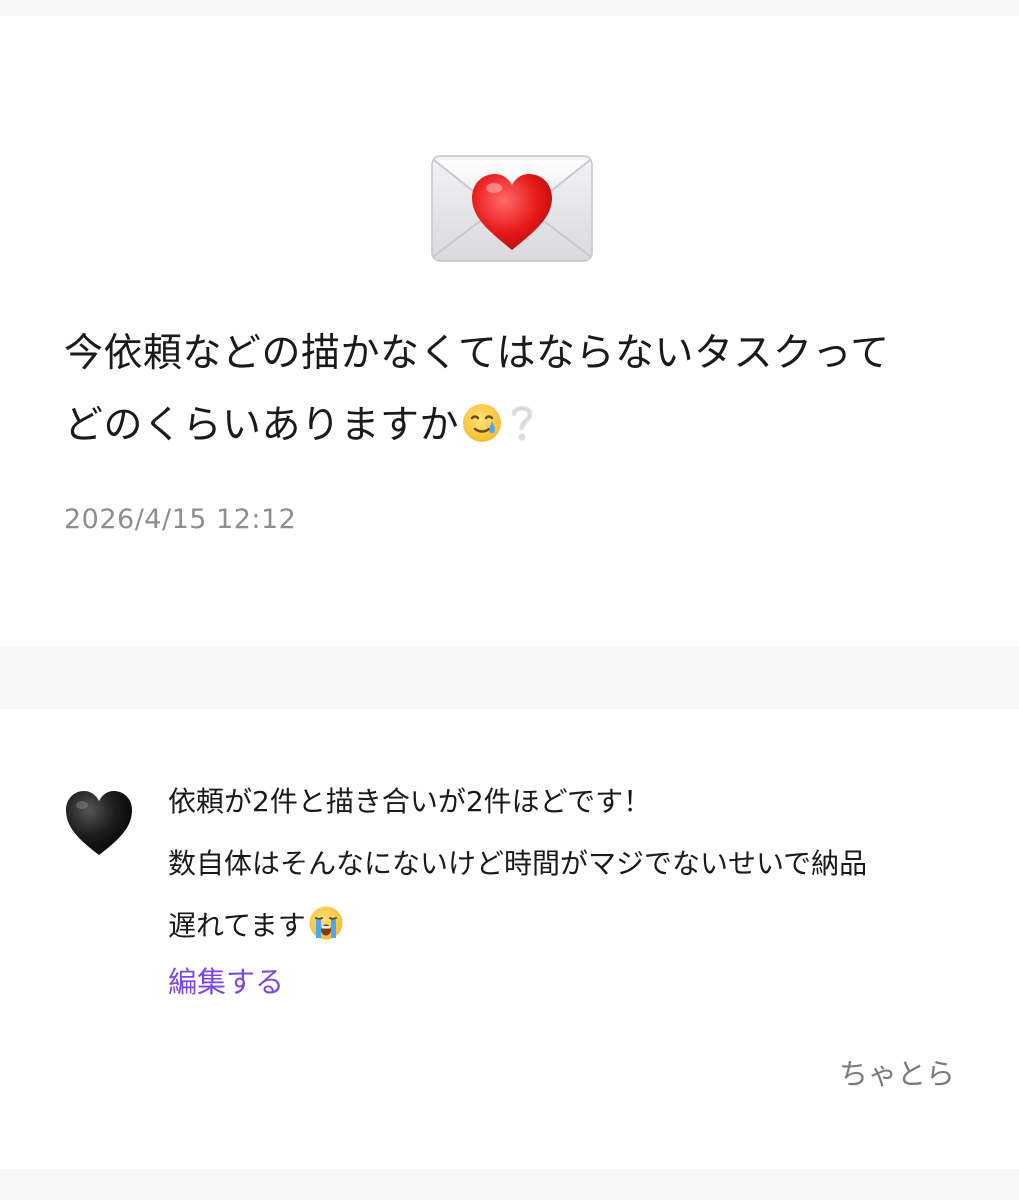 The image size is (1019, 1200). I want to click on question-line-2: どのくらいありますか, so click(514, 426).